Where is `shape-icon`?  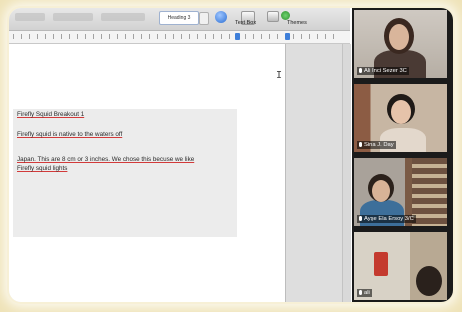
shape-icon is located at coordinates (273, 16).